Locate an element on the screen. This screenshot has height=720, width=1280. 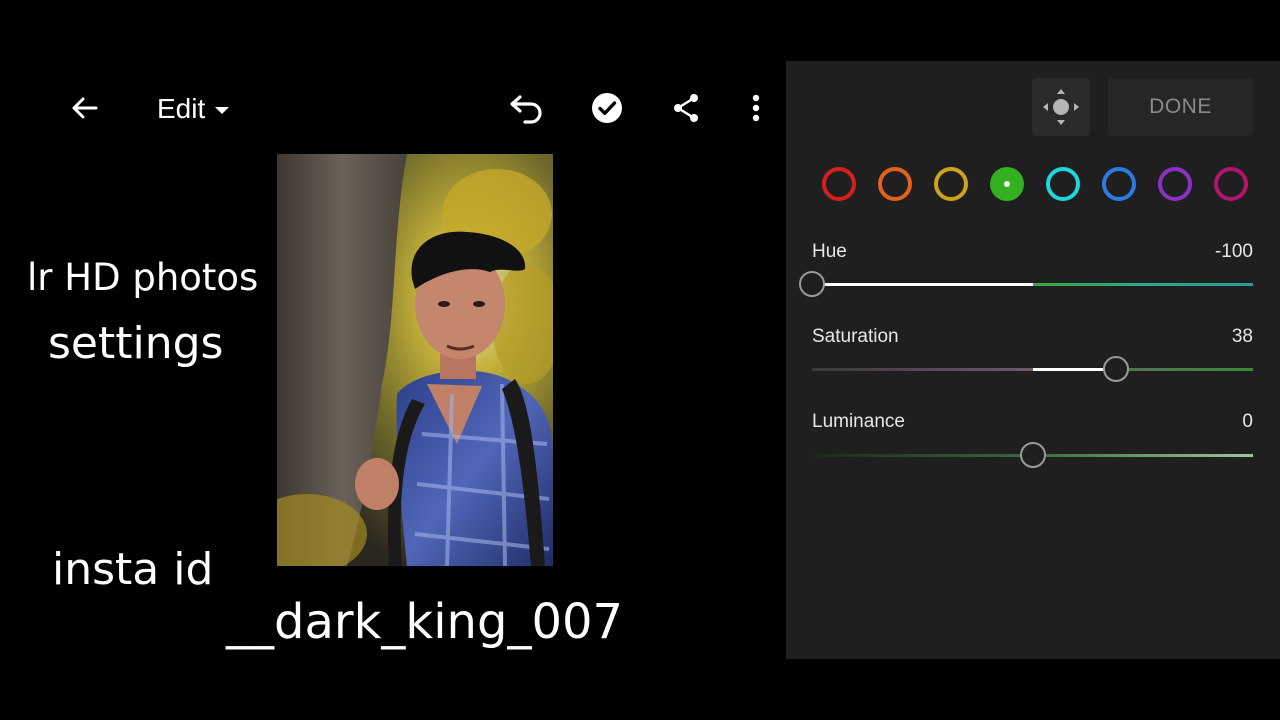
targeted-adjustment-icon is located at coordinates (1061, 107).